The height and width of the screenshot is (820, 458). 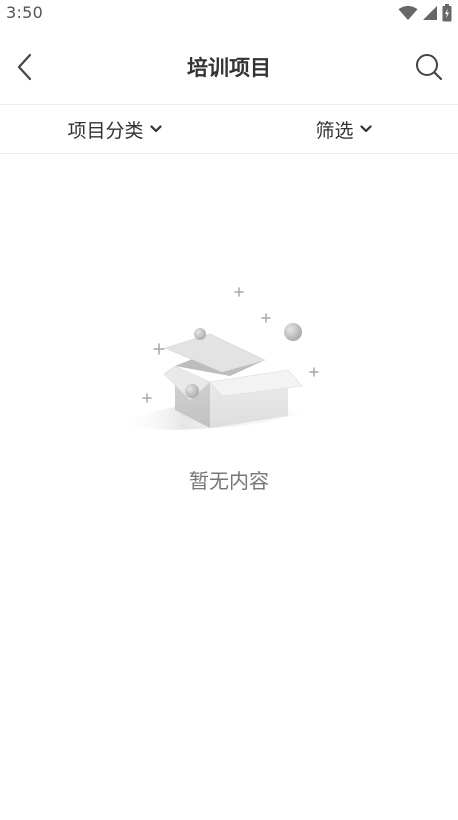 I want to click on category-filter-dropdown: 项目分类, so click(x=114, y=129).